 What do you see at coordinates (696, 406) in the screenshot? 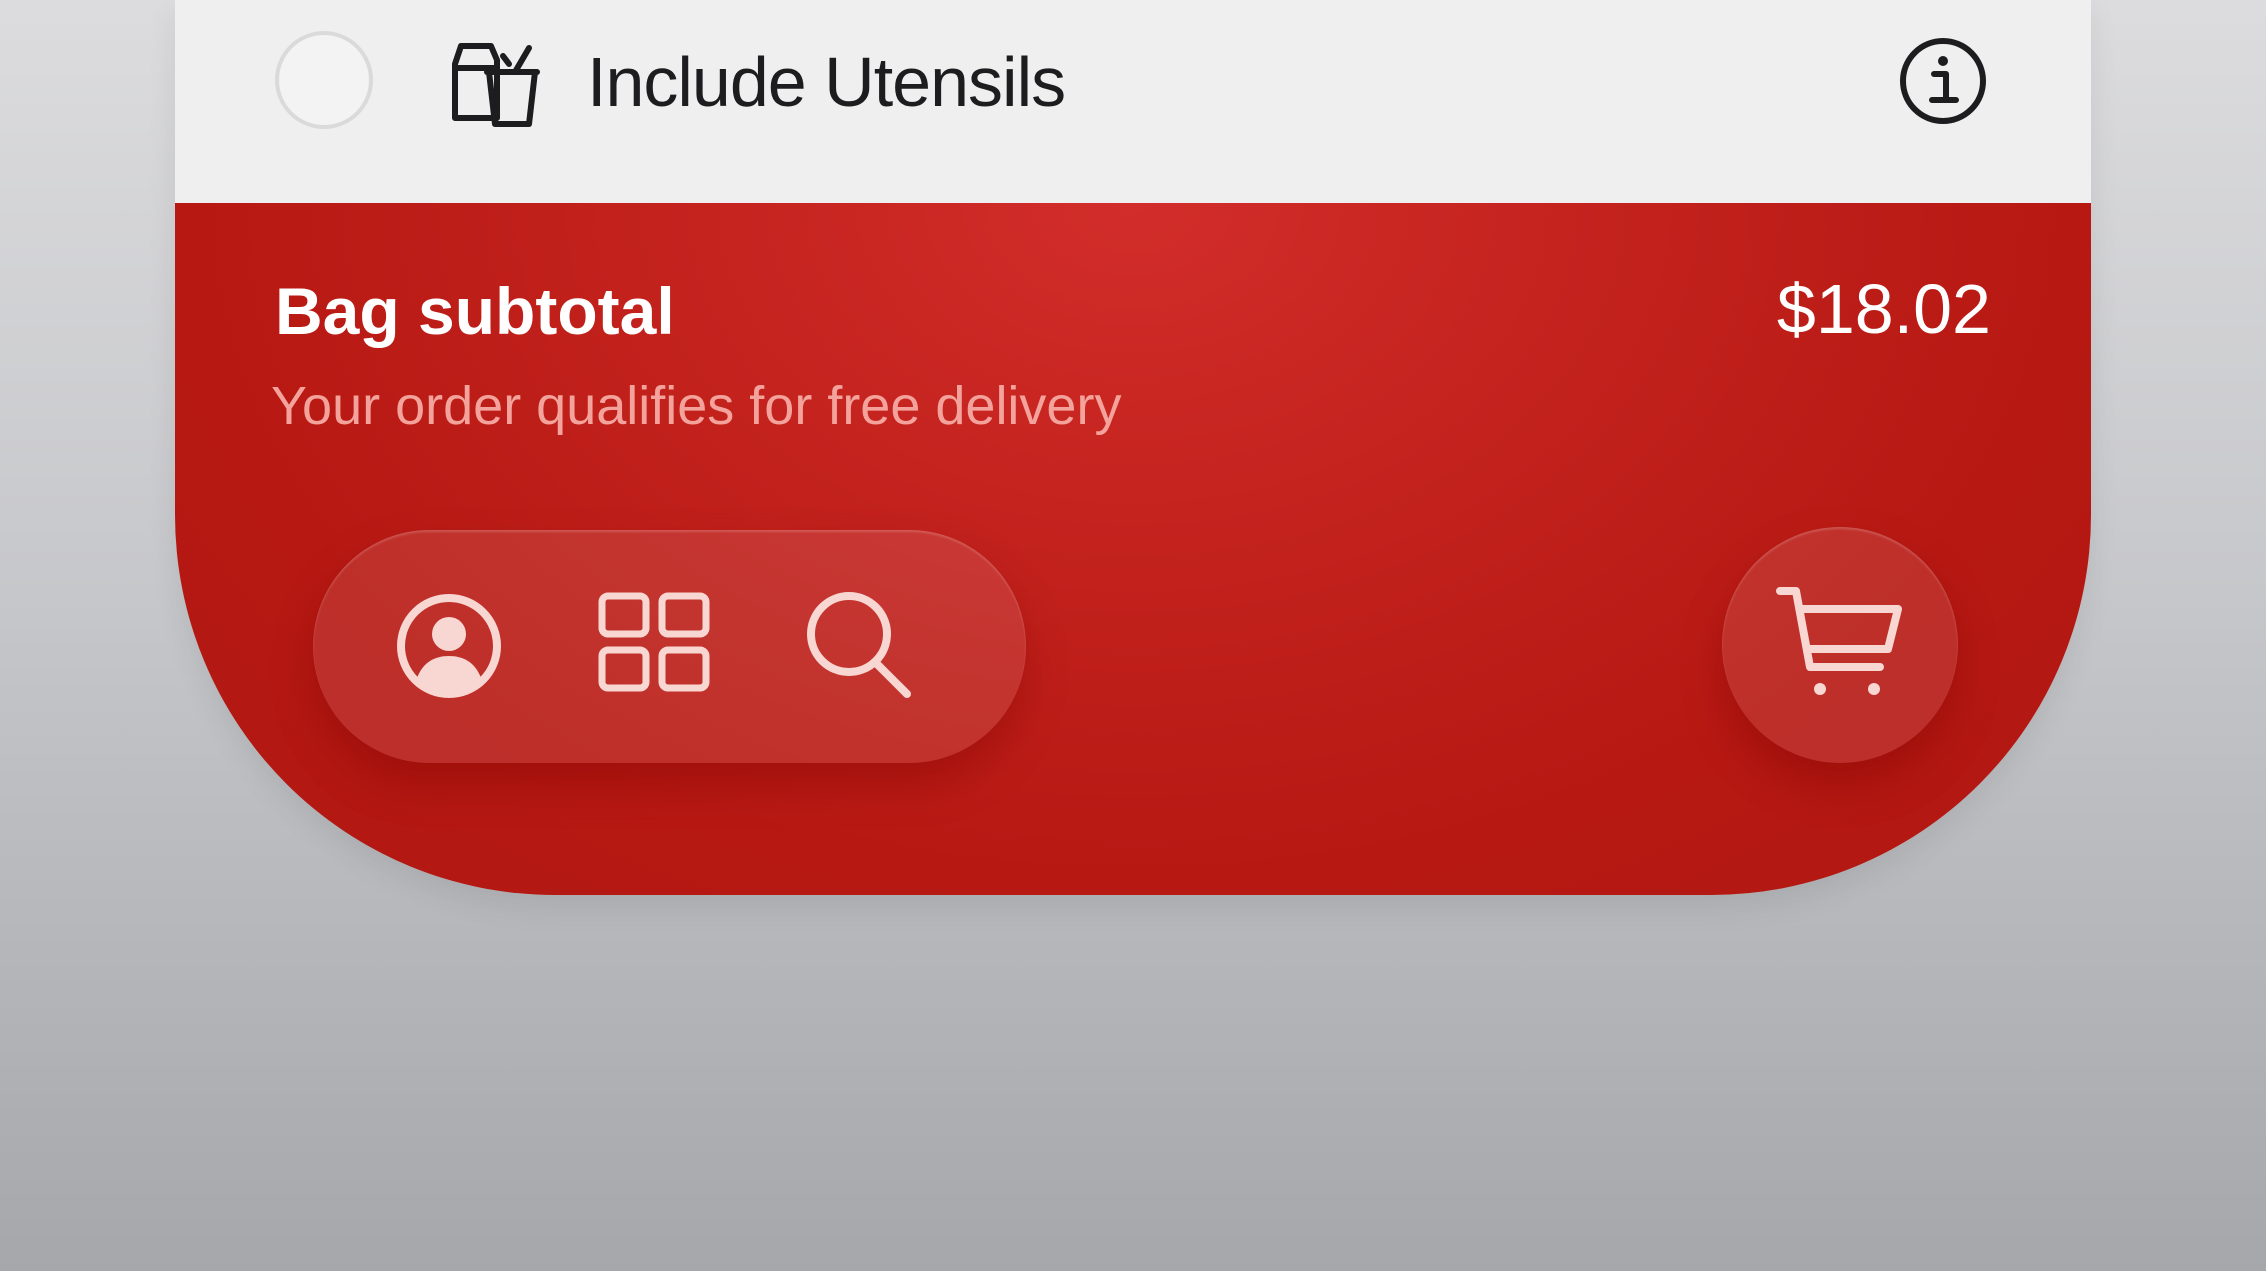
I see `free-delivery-note: Your order qualifies for free delivery` at bounding box center [696, 406].